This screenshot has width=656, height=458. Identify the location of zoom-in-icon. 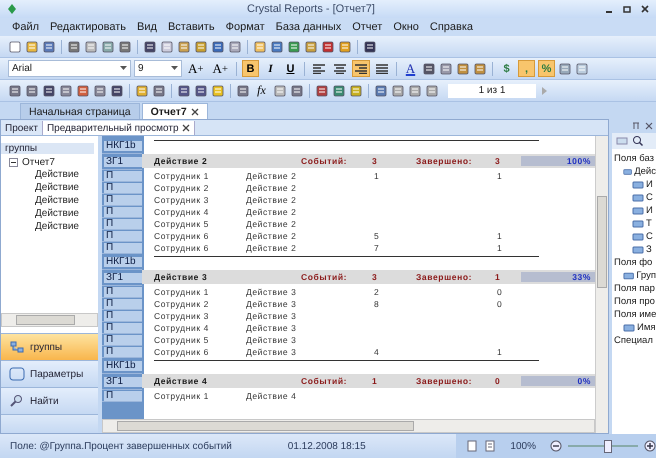
(650, 446).